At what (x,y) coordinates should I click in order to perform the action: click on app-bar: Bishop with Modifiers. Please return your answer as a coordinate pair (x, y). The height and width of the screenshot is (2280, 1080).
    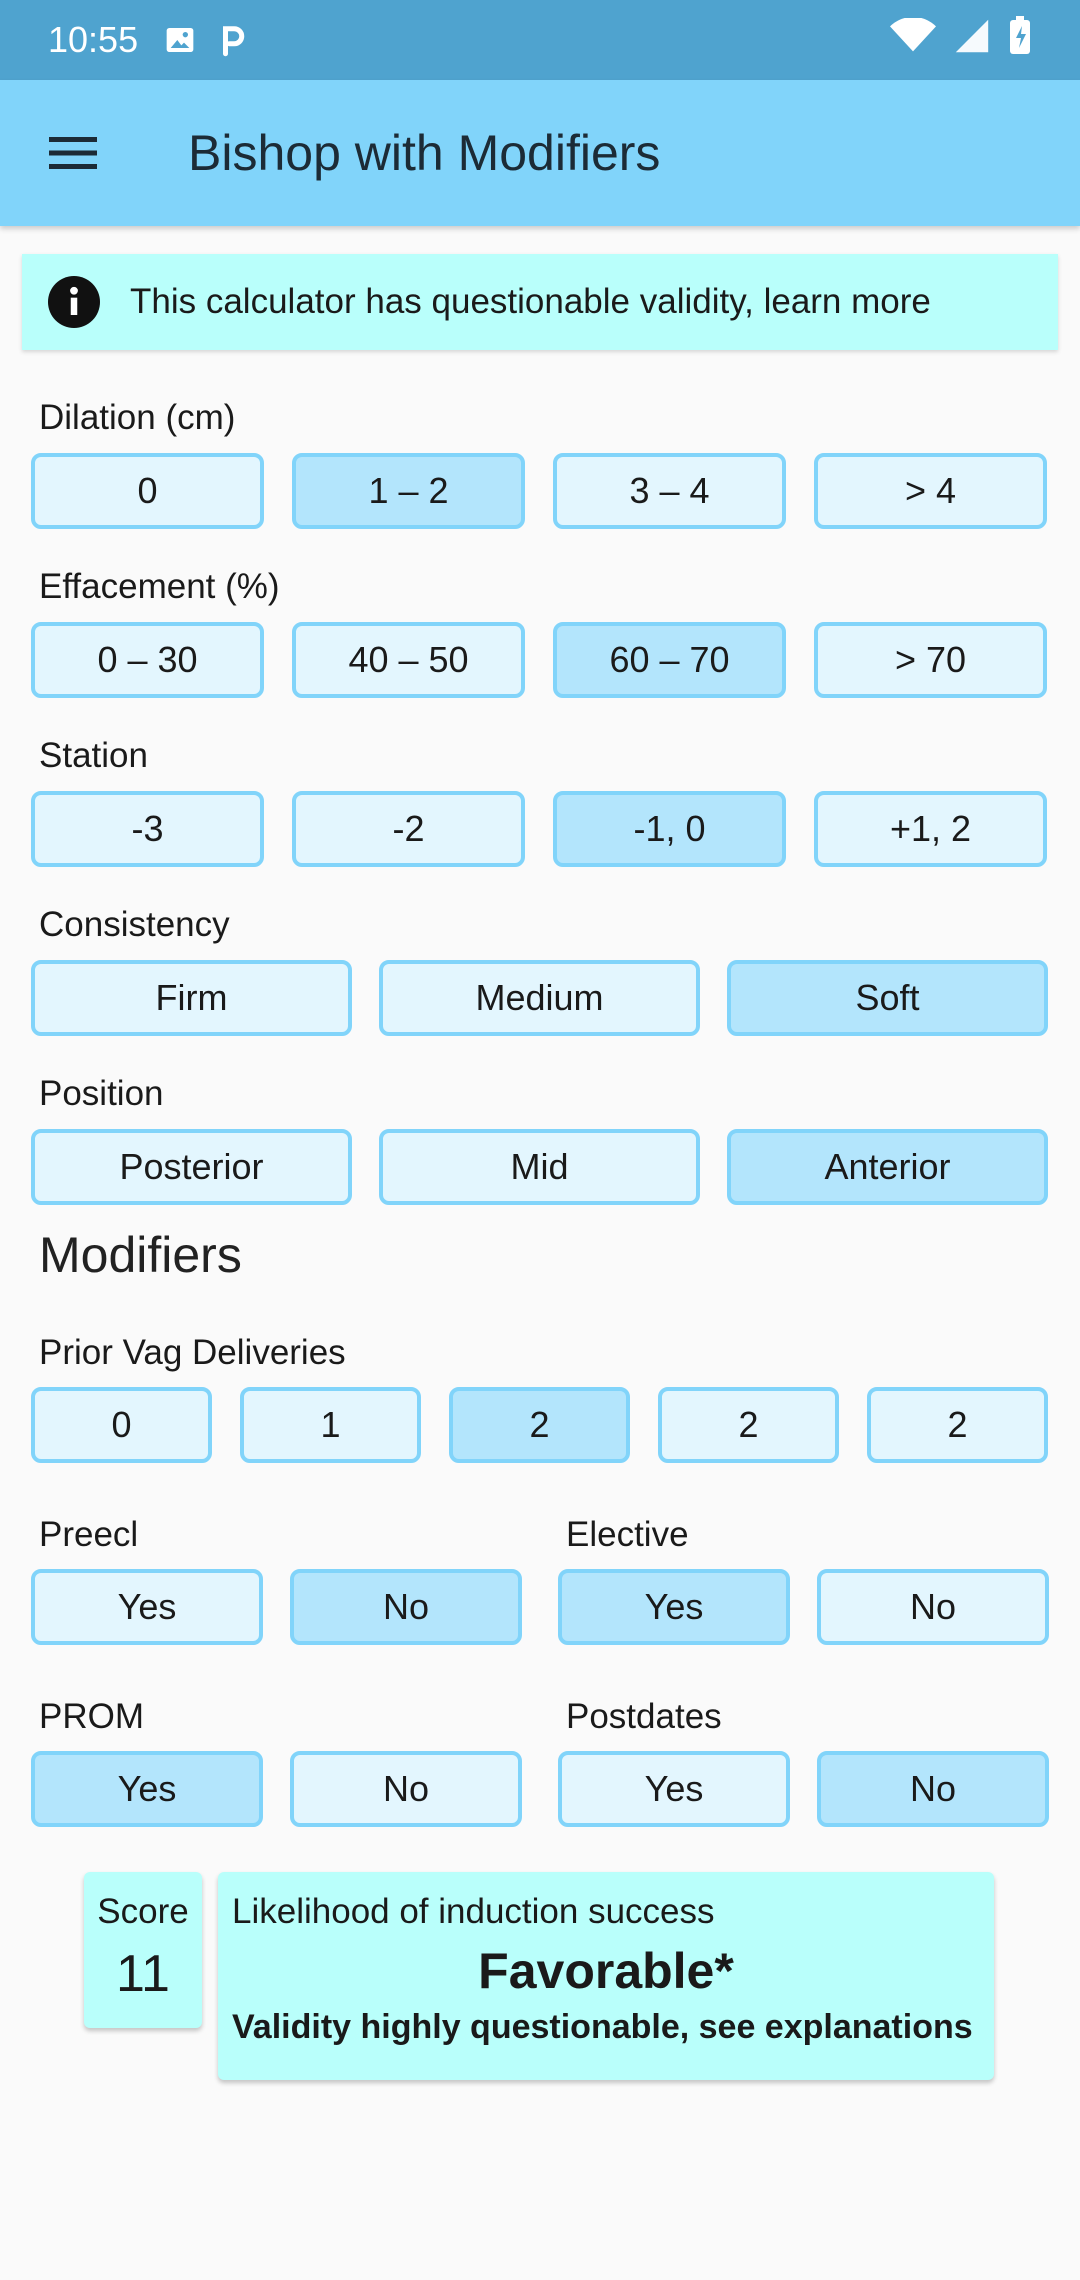
    Looking at the image, I should click on (540, 153).